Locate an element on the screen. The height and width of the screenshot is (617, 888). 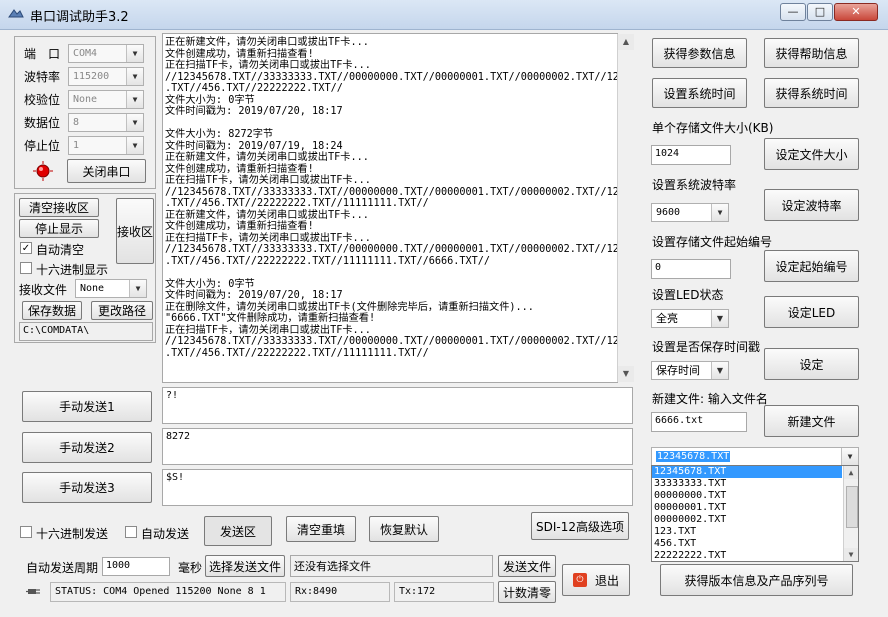
exit-button: ⏻ 退出 is located at coordinates (596, 580).